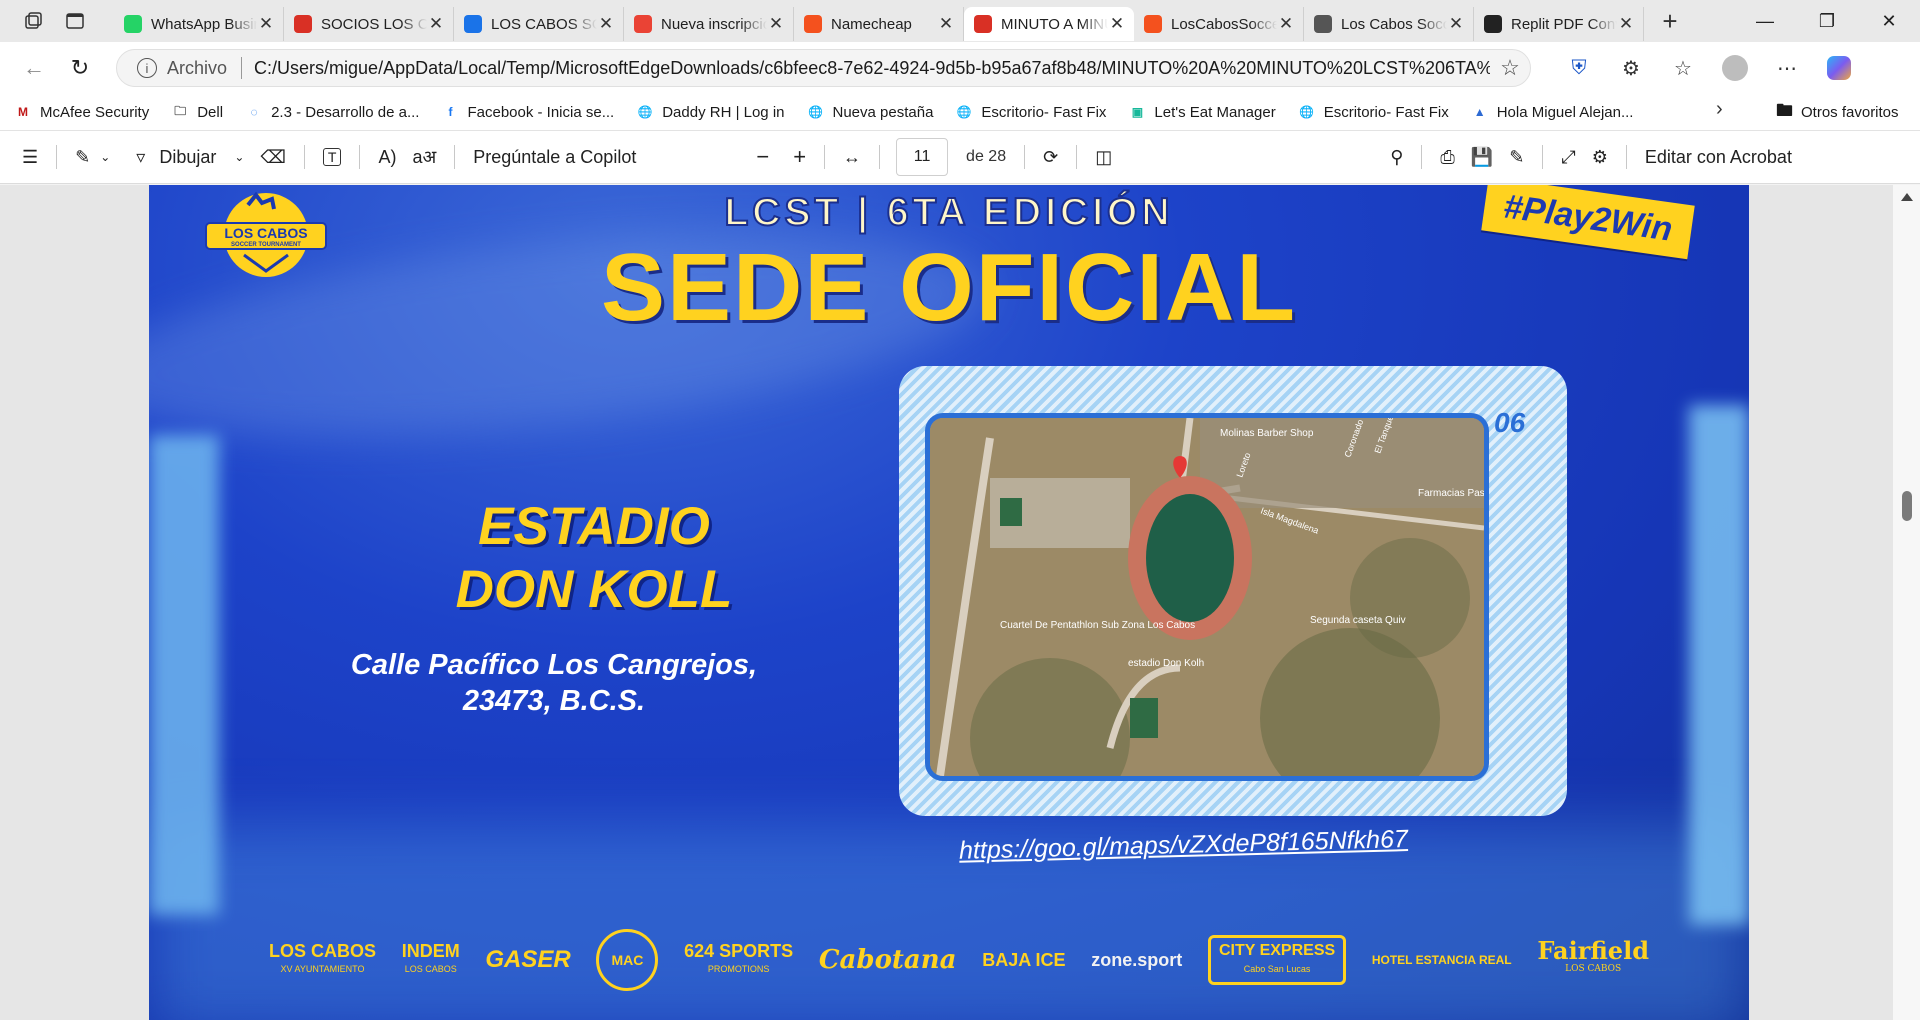 The image size is (1920, 1020). I want to click on omnibox-divider, so click(242, 68).